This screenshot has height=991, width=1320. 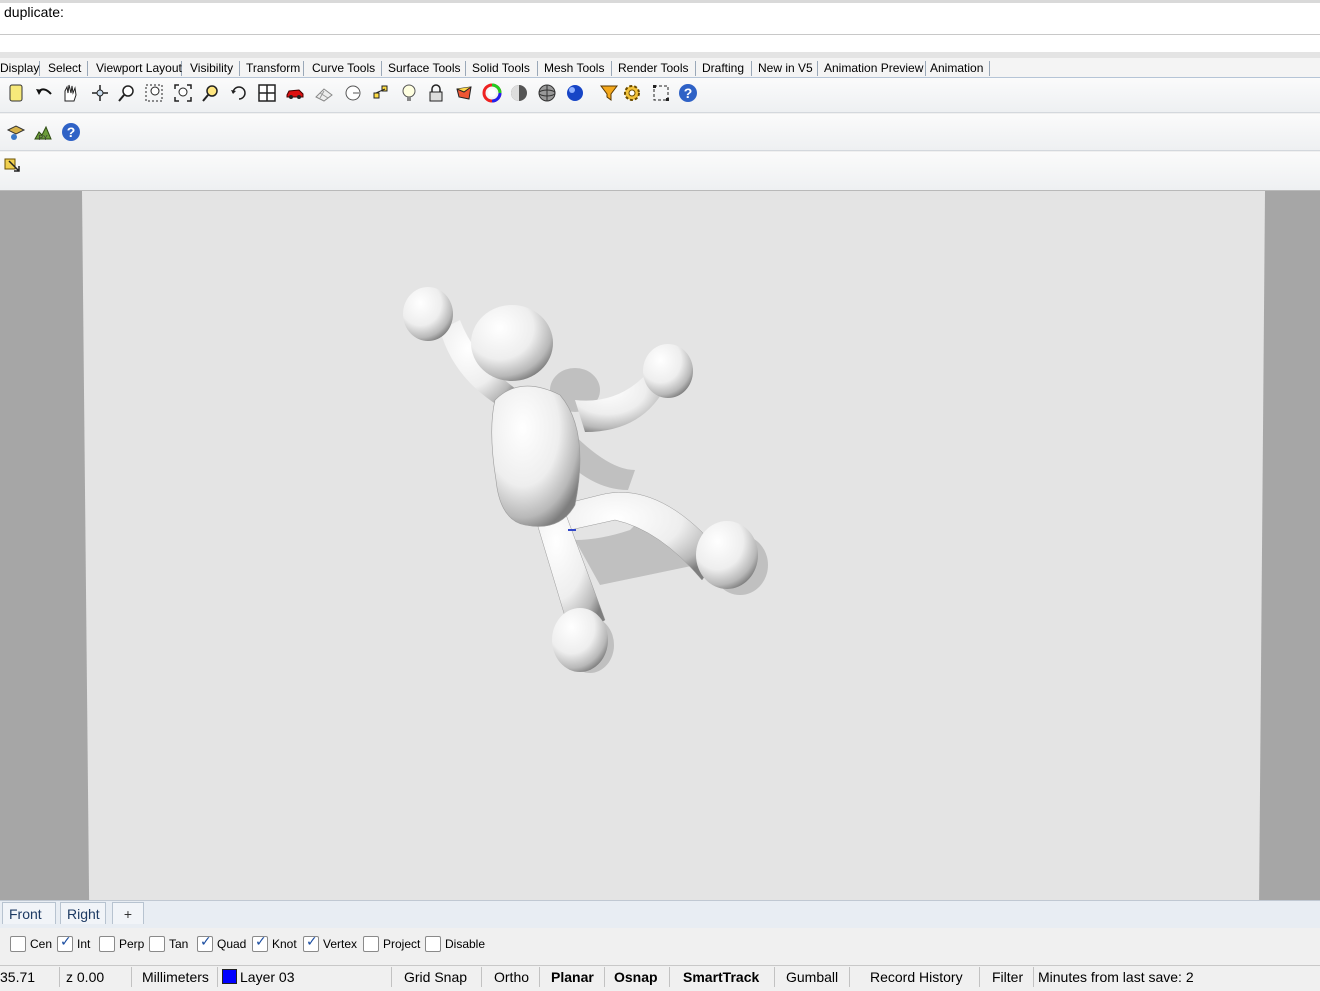 I want to click on ortho-toggle: Ortho, so click(x=514, y=977).